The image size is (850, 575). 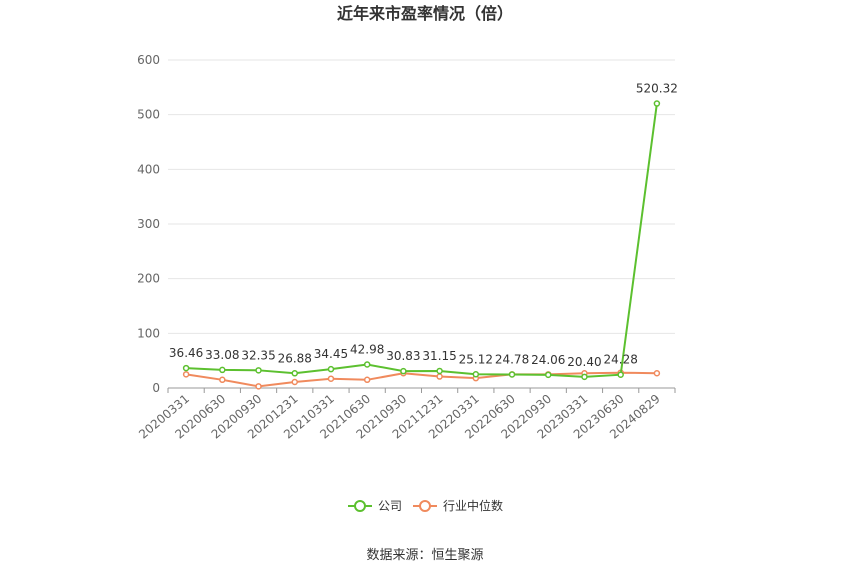 I want to click on data-label: 33.08, so click(x=222, y=355).